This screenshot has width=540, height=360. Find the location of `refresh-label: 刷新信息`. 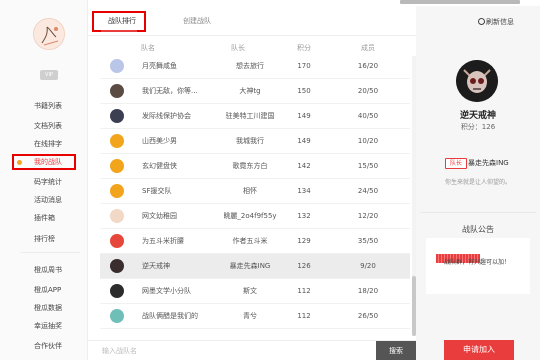

refresh-label: 刷新信息 is located at coordinates (500, 22).